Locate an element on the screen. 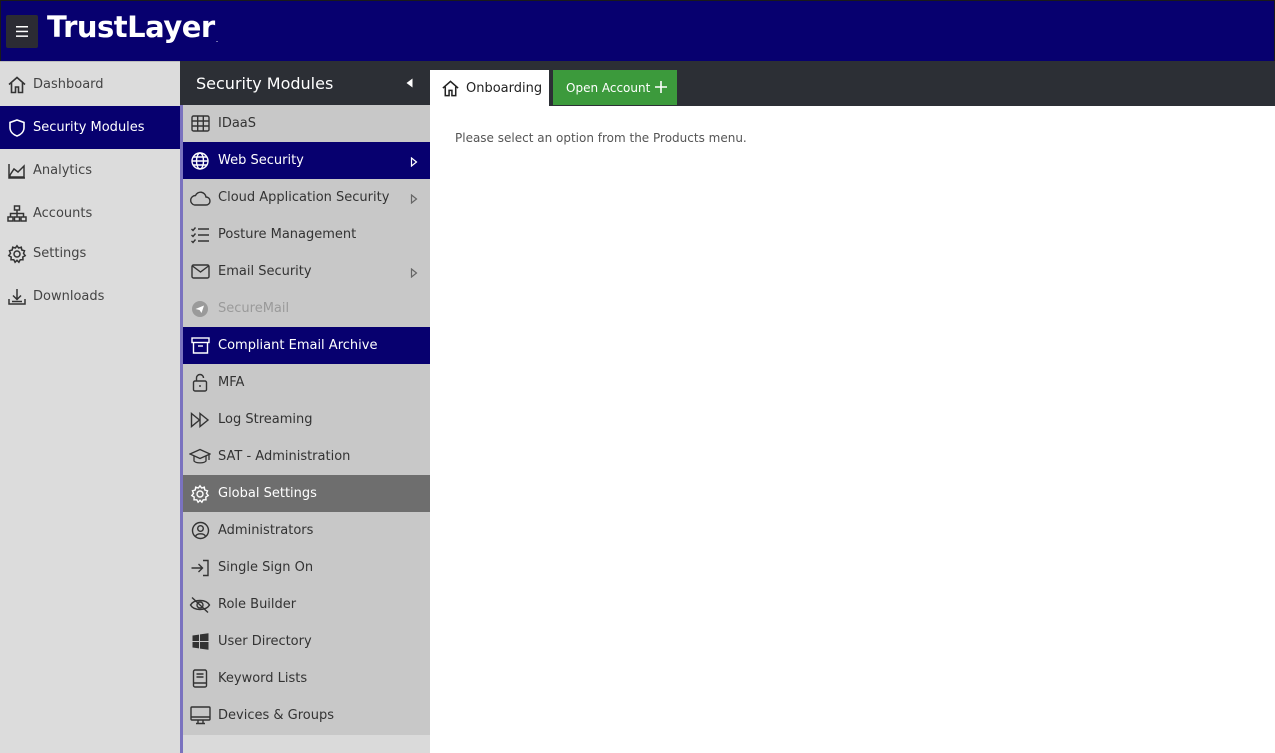 This screenshot has height=753, width=1275. org-chart-icon is located at coordinates (17, 214).